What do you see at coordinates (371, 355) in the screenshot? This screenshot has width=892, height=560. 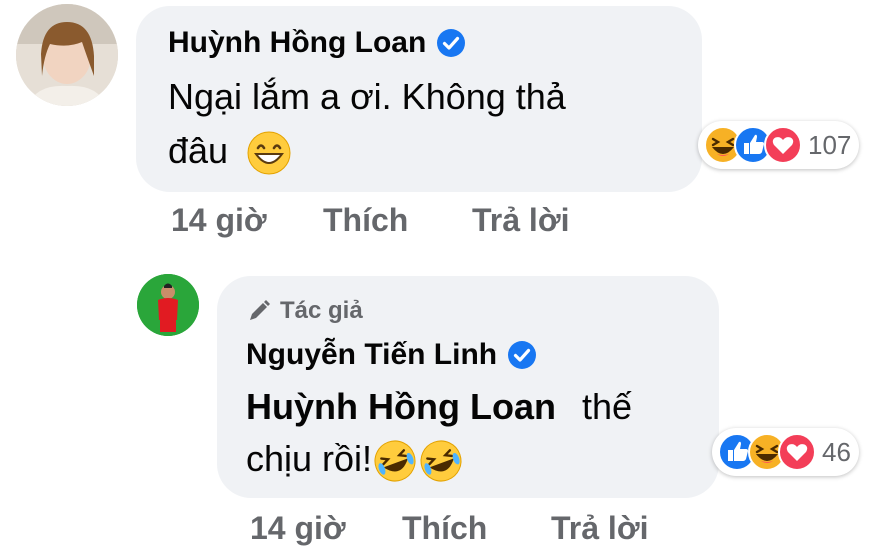 I see `author-name: Nguyễn Tiến Linh` at bounding box center [371, 355].